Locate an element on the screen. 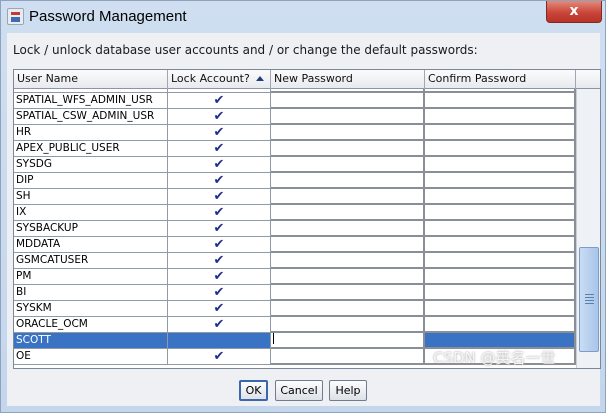 The width and height of the screenshot is (606, 413). table-row: SPATIAL_WFS_ADMIN_USR ✔ is located at coordinates (295, 101).